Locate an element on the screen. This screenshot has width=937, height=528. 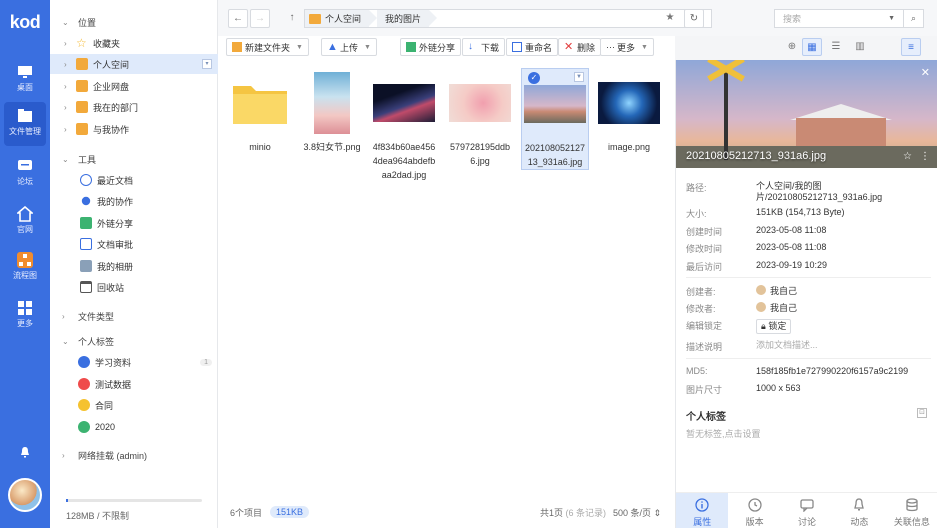
sidebar-item-my-collab: 我的协作 is located at coordinates (134, 201).